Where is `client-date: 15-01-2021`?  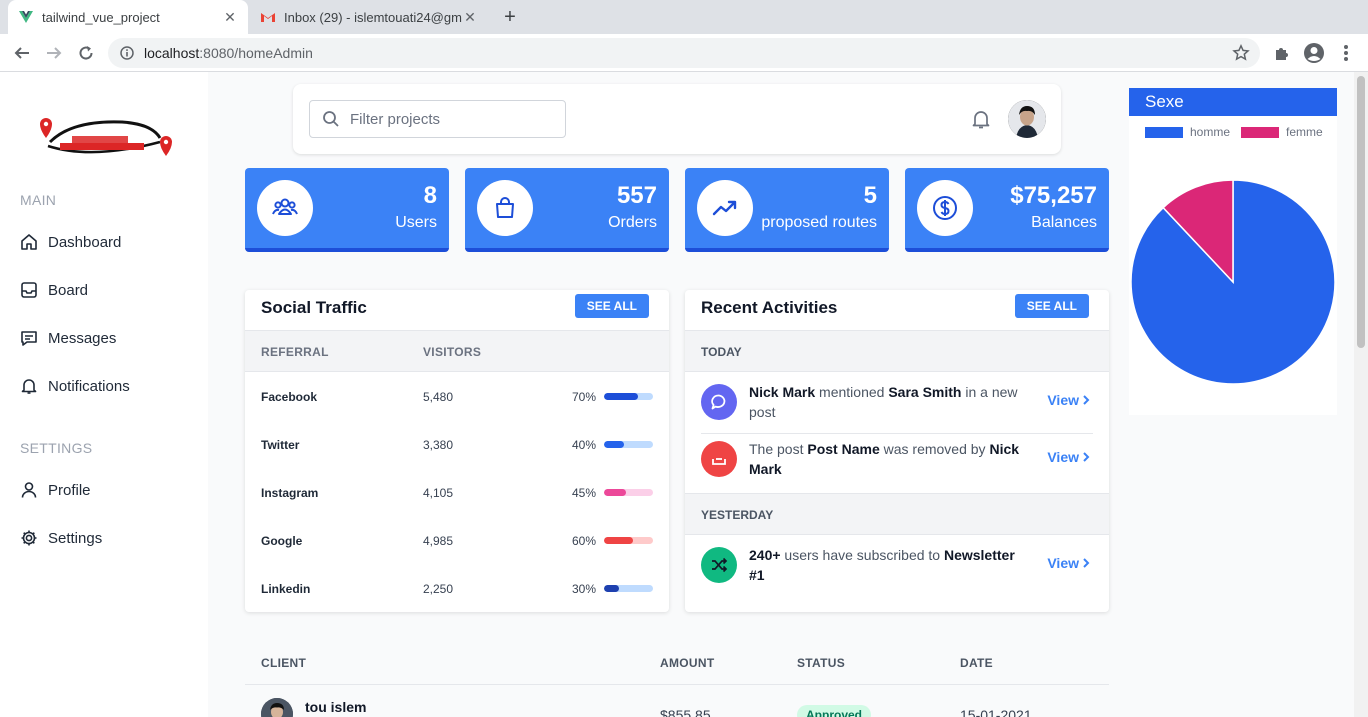 client-date: 15-01-2021 is located at coordinates (996, 712).